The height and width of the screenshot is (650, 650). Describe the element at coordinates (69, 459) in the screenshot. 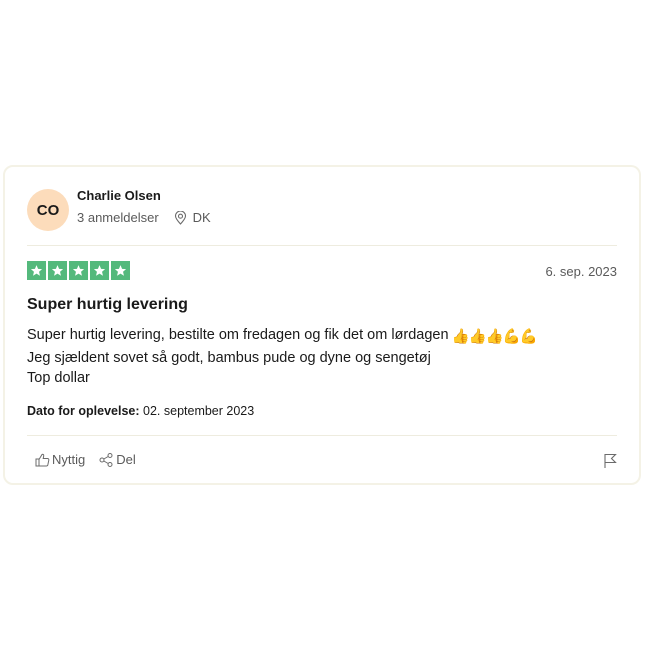

I see `useful-label: Nyttig` at that location.